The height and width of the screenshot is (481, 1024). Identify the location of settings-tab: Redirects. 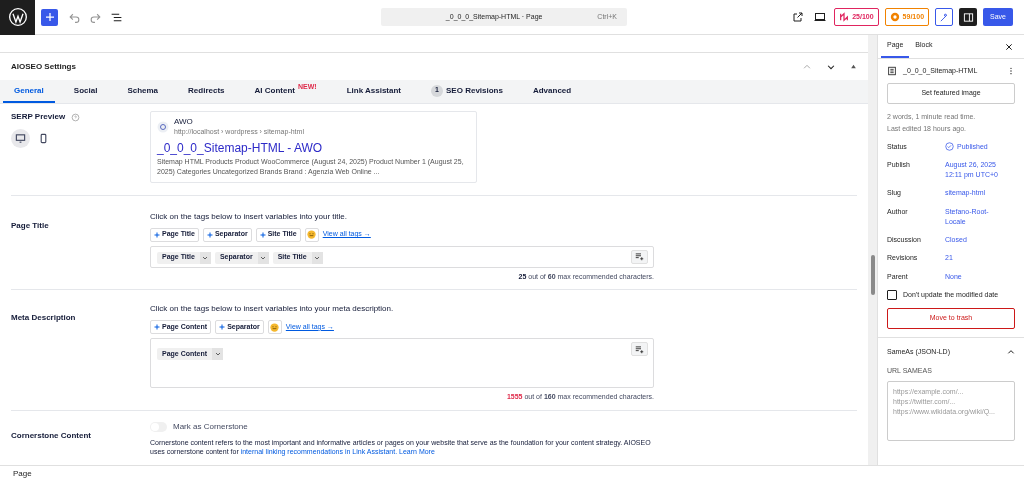
(206, 91).